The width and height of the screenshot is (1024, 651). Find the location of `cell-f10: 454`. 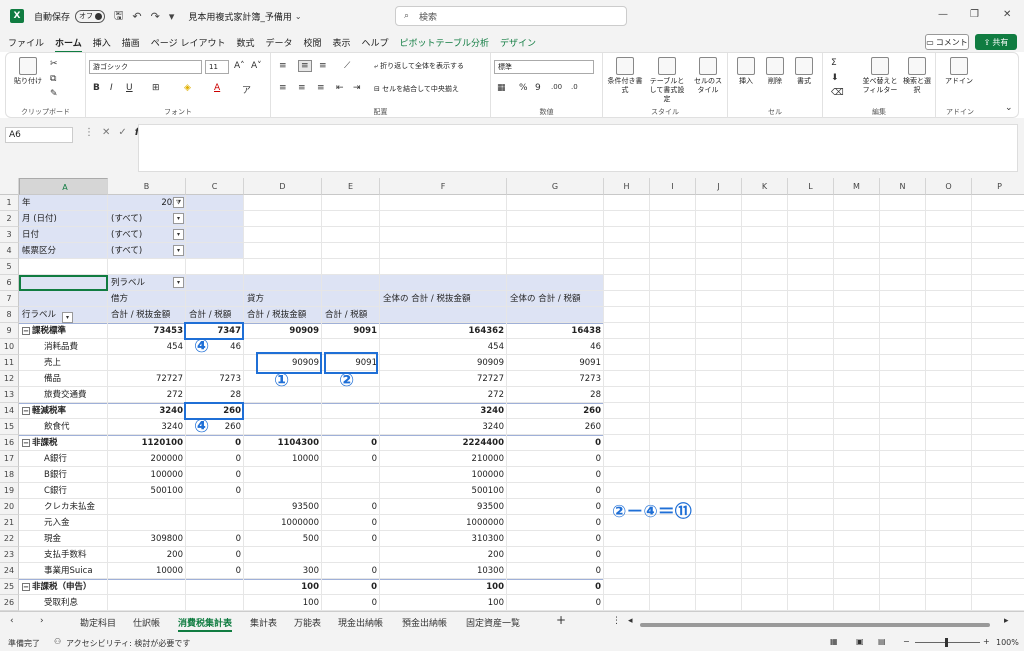

cell-f10: 454 is located at coordinates (443, 347).